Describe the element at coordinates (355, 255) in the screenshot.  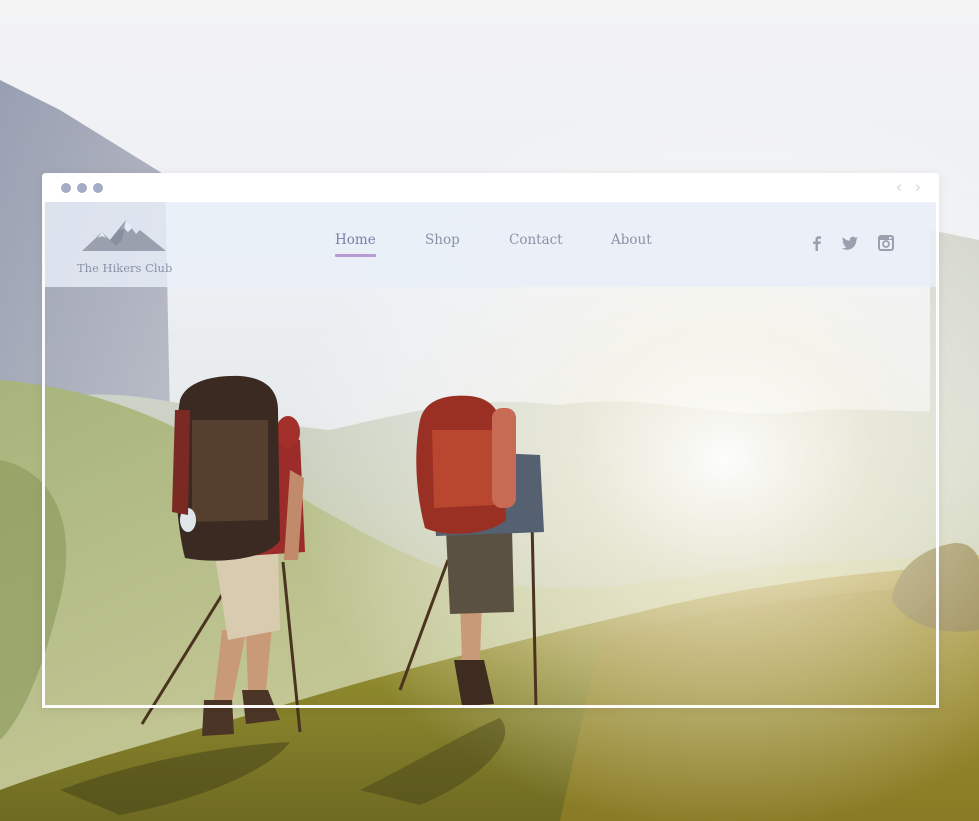
I see `active-indicator` at that location.